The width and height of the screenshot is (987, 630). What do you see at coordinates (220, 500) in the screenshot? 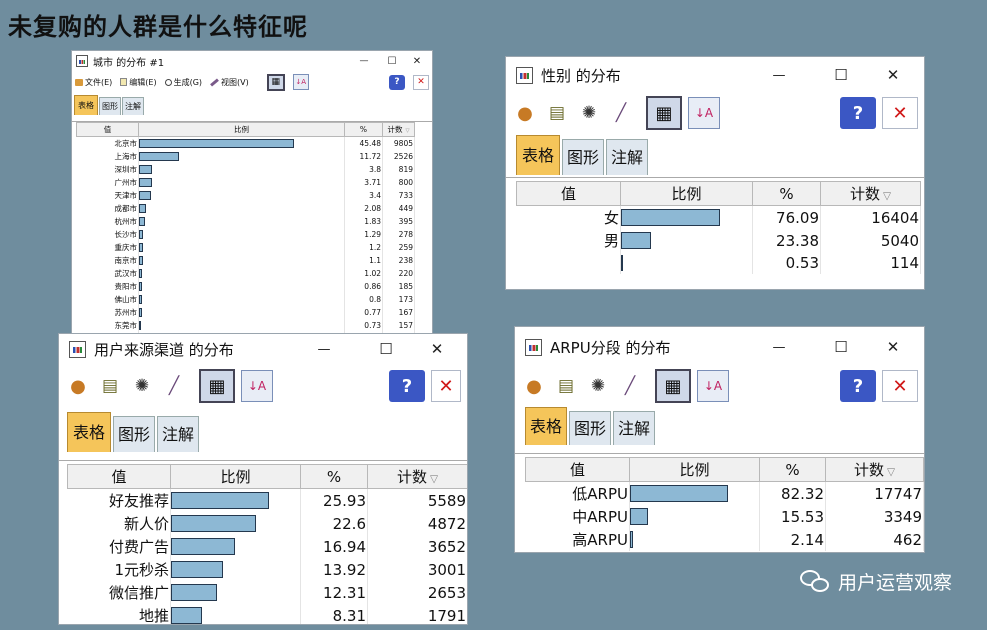
I see `ratio-bar` at bounding box center [220, 500].